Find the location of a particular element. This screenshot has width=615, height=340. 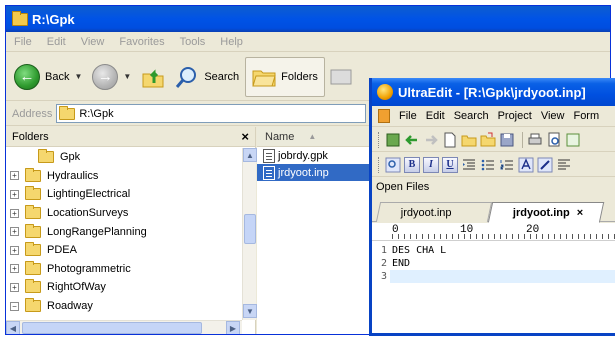

tab-jrdyoot-inp: jrdyoot.inp is located at coordinates (434, 212).